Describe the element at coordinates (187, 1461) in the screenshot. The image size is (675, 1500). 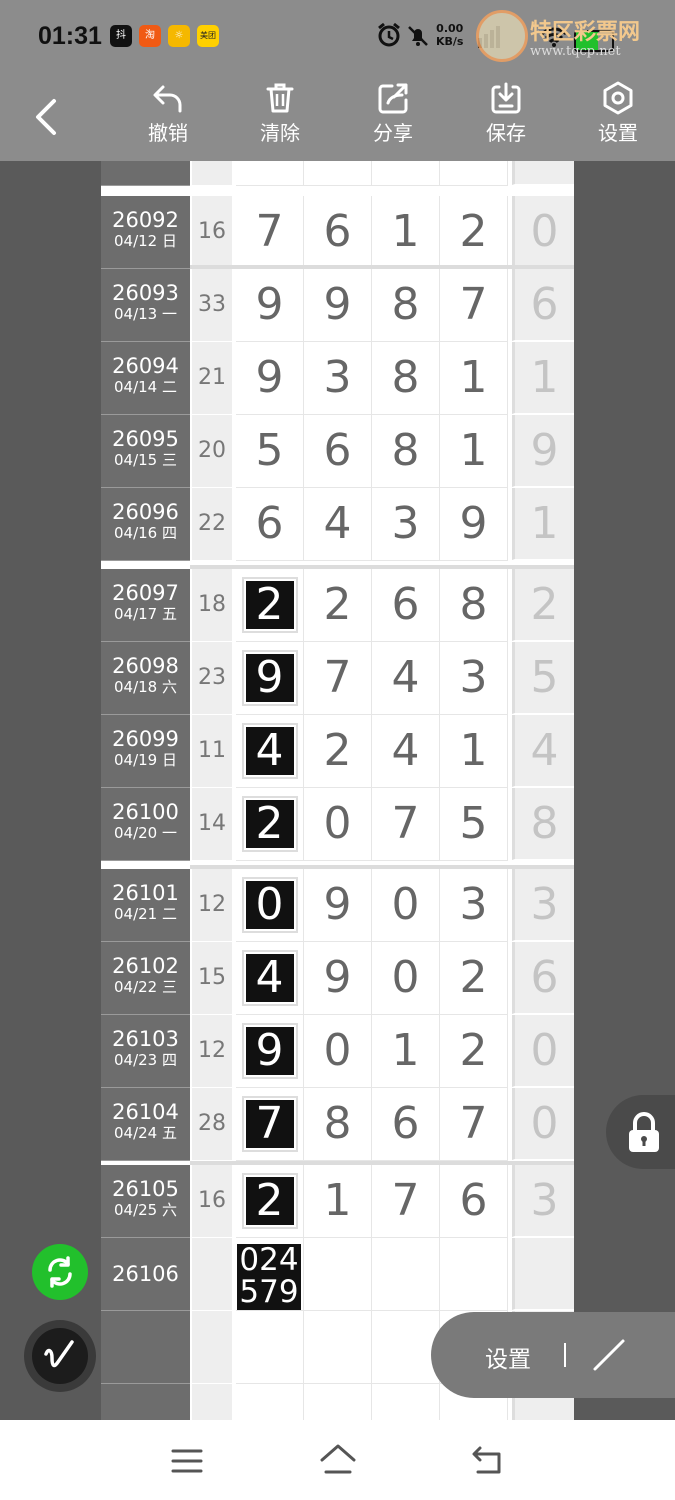
I see `menu-icon` at that location.